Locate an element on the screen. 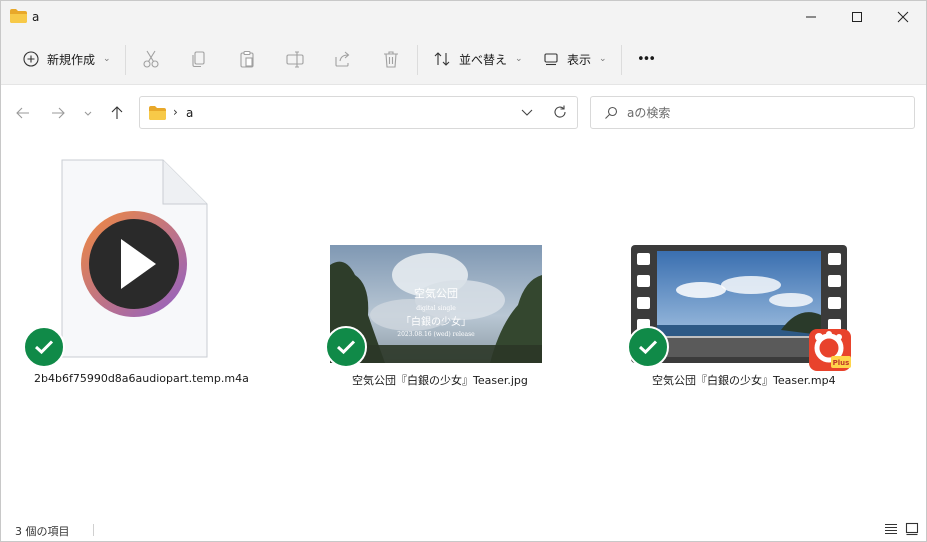  player-app-icon: Plus is located at coordinates (830, 350).